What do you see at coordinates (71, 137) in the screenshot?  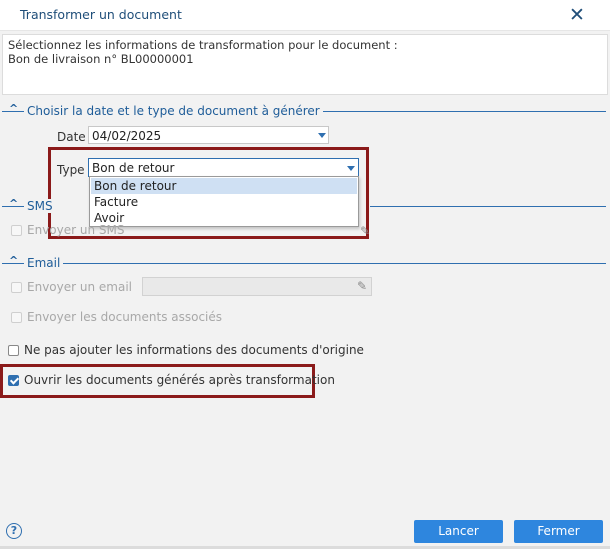 I see `date-label: Date` at bounding box center [71, 137].